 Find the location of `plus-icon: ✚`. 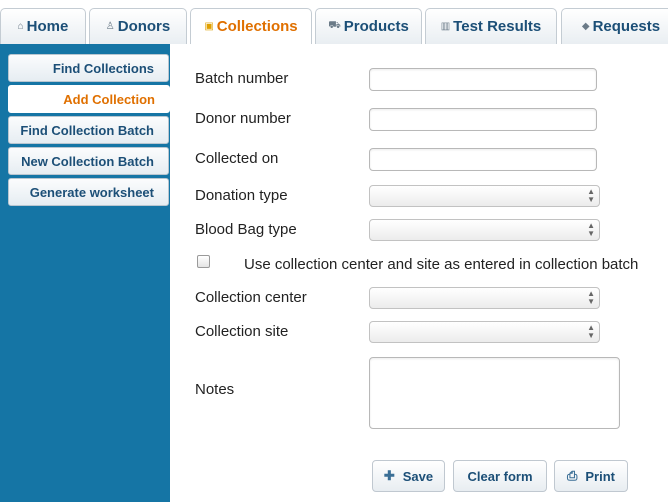

plus-icon: ✚ is located at coordinates (389, 475).